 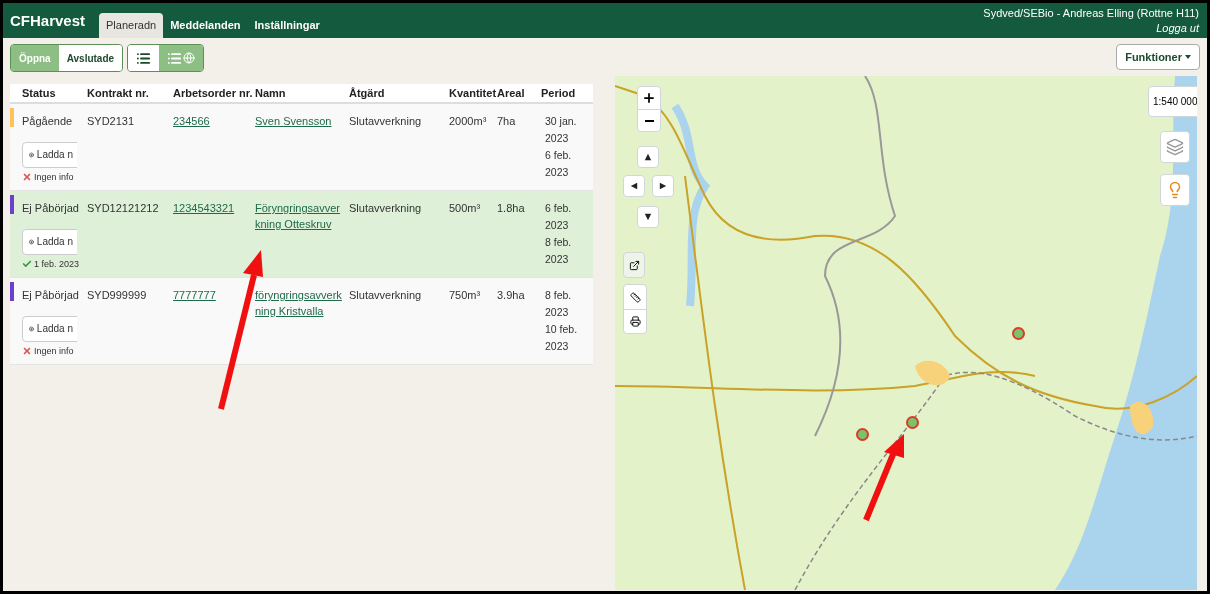 What do you see at coordinates (511, 208) in the screenshot?
I see `area-text: 1.8ha` at bounding box center [511, 208].